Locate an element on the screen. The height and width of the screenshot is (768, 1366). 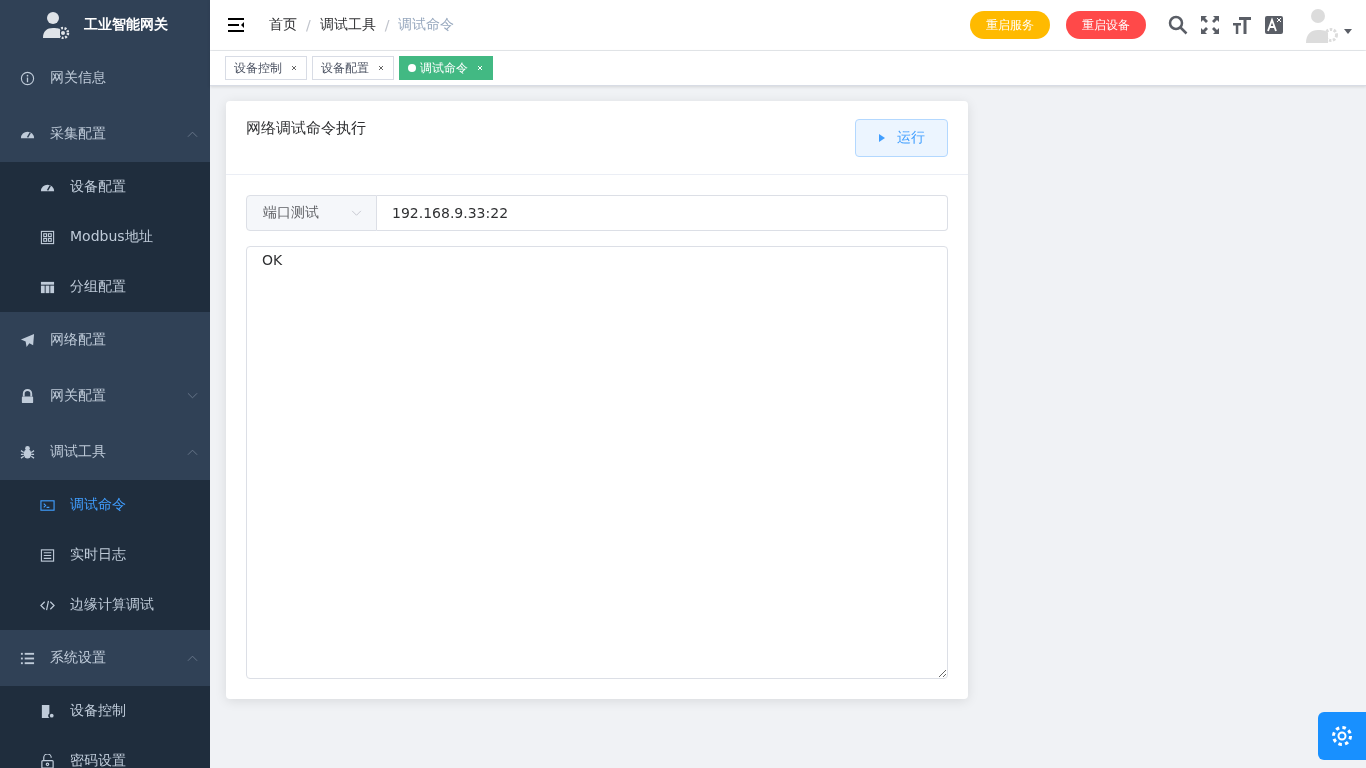
text-size-icon is located at coordinates (1242, 25).